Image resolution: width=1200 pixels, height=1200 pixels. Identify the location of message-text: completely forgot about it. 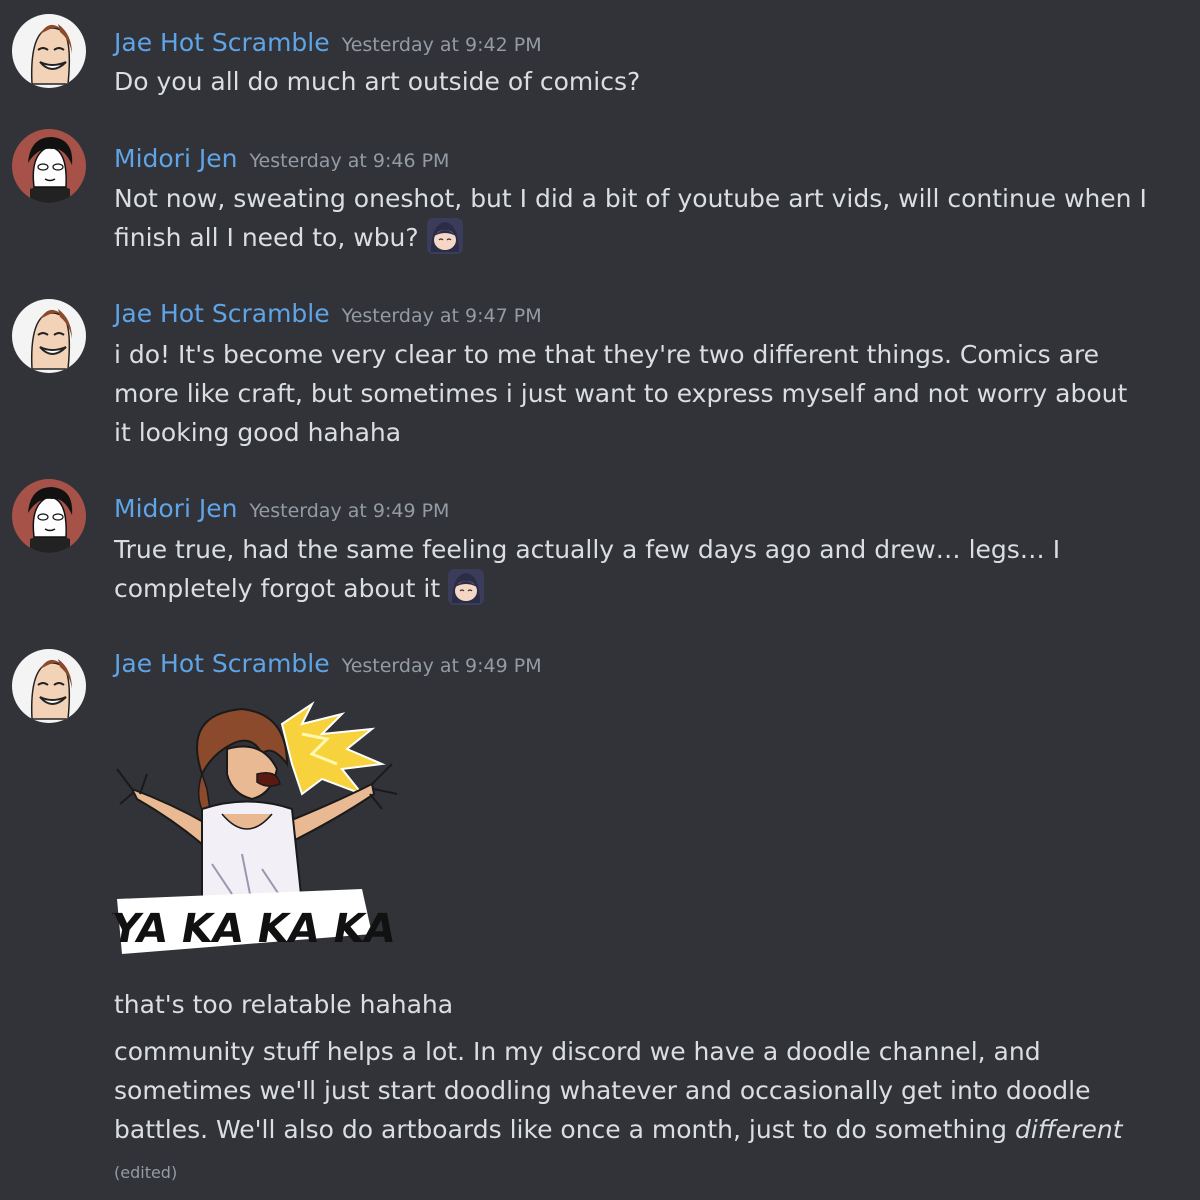
(277, 588).